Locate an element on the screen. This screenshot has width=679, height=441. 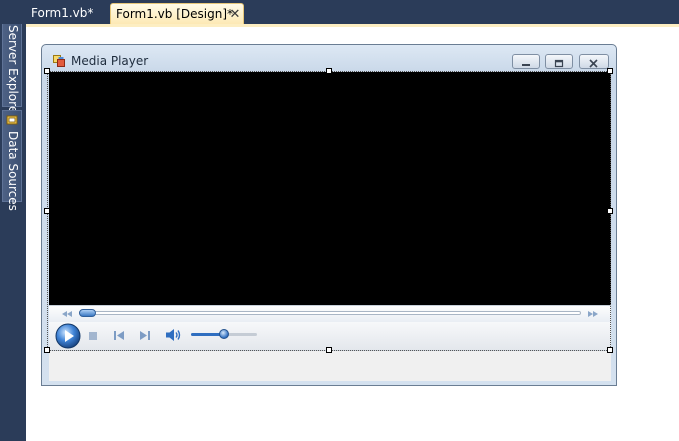
resize-handle-e is located at coordinates (610, 211).